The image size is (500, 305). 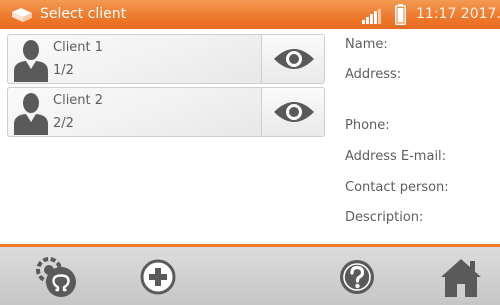 What do you see at coordinates (63, 70) in the screenshot?
I see `client-index: 1/2` at bounding box center [63, 70].